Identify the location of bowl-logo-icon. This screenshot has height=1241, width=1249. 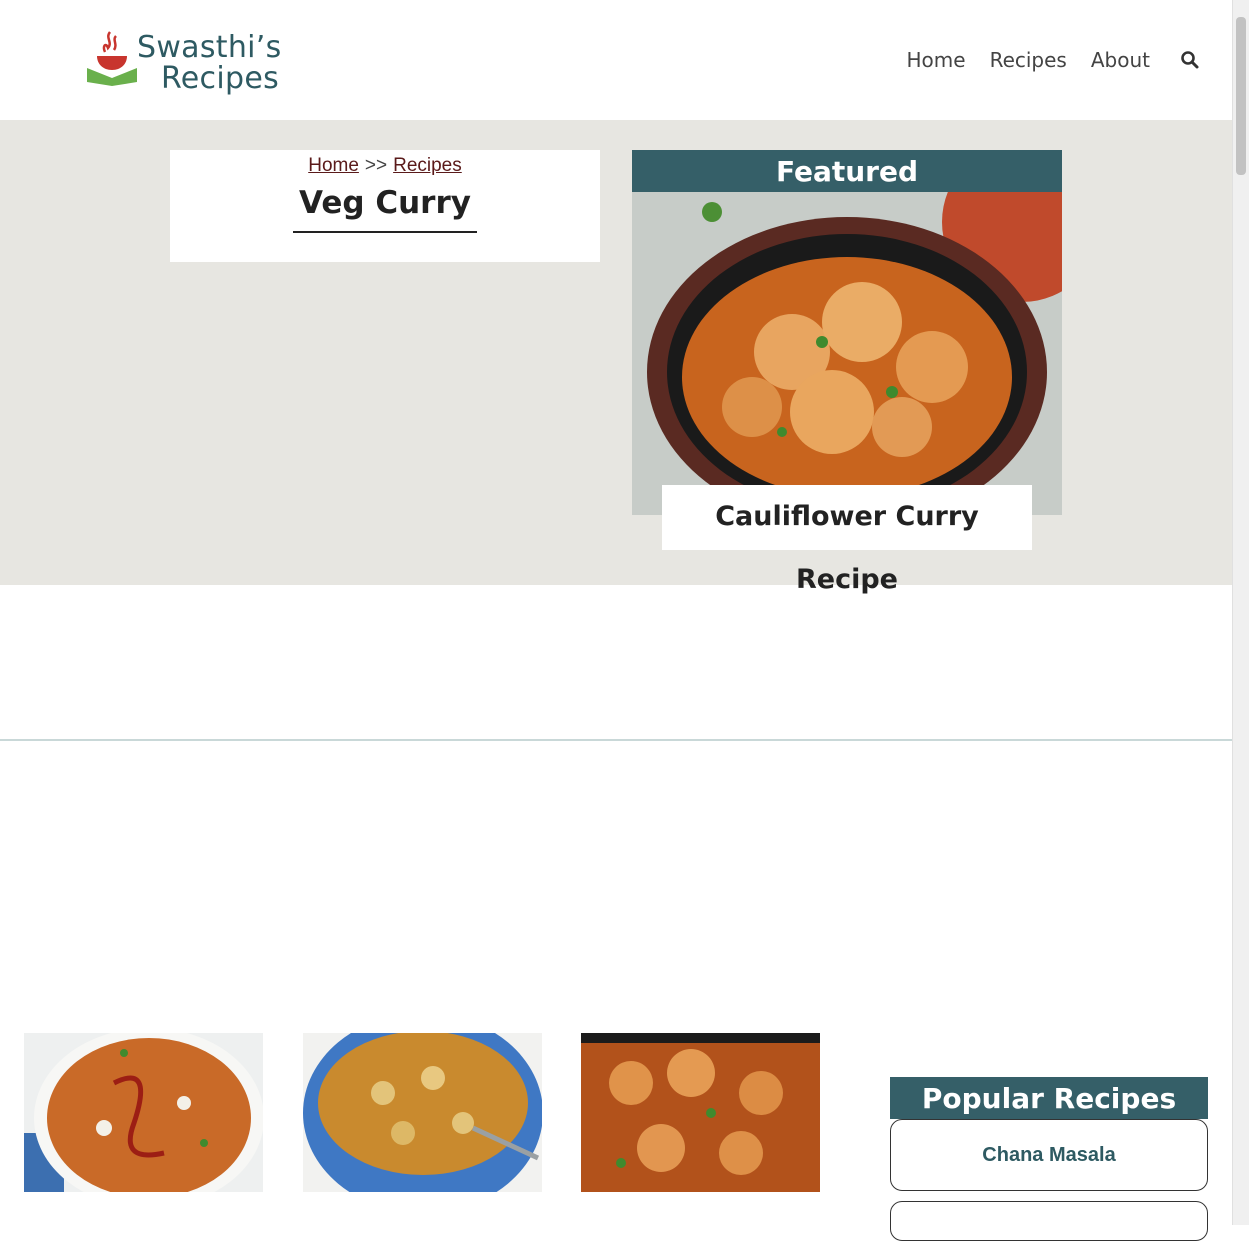
(112, 58).